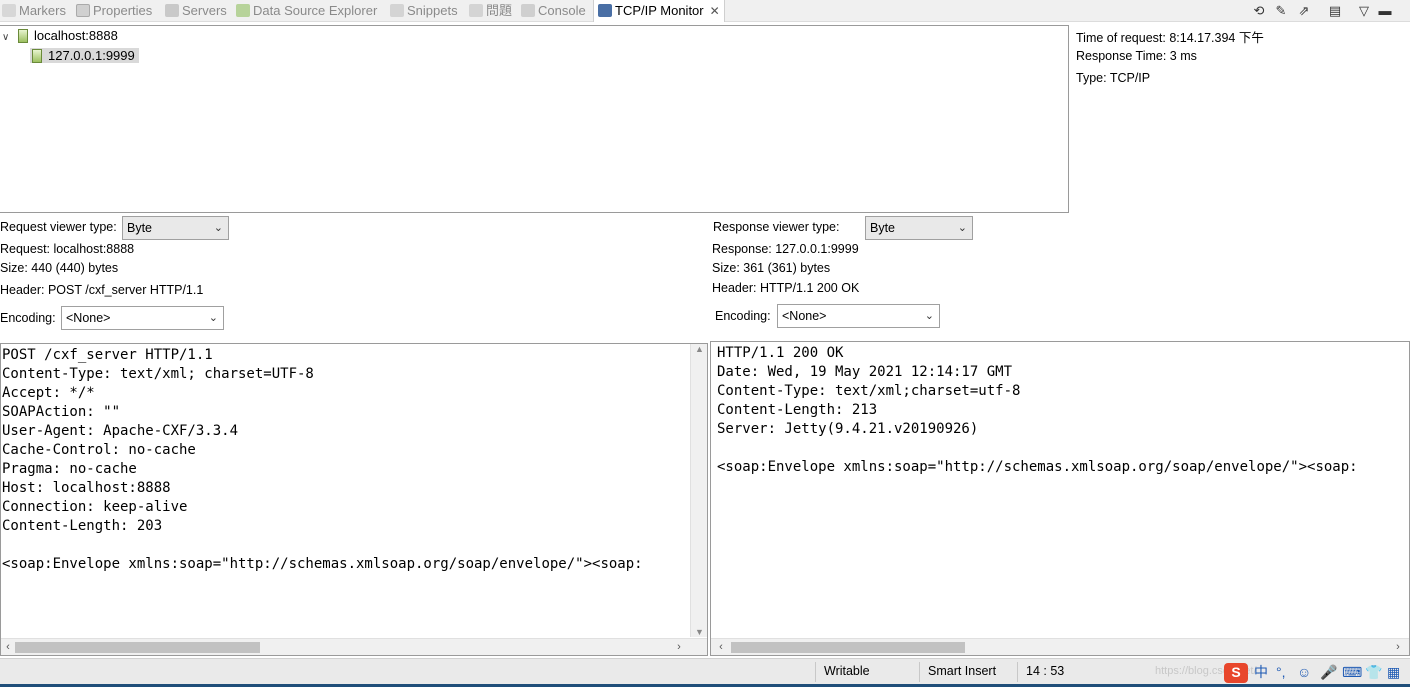 The image size is (1410, 687). What do you see at coordinates (1352, 672) in the screenshot?
I see `ime-keyboard-icon: ⌨` at bounding box center [1352, 672].